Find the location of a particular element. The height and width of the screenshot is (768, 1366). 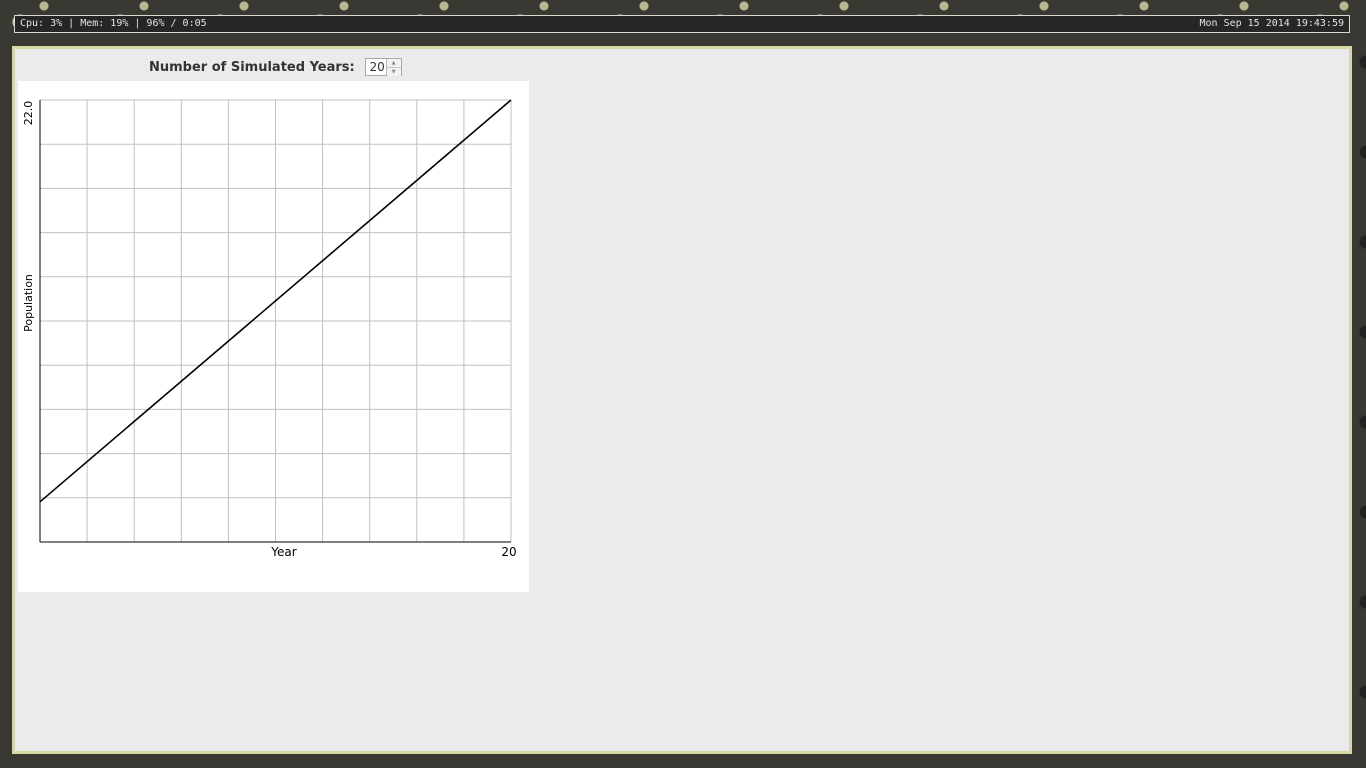

y-axis-title: Population is located at coordinates (28, 303).